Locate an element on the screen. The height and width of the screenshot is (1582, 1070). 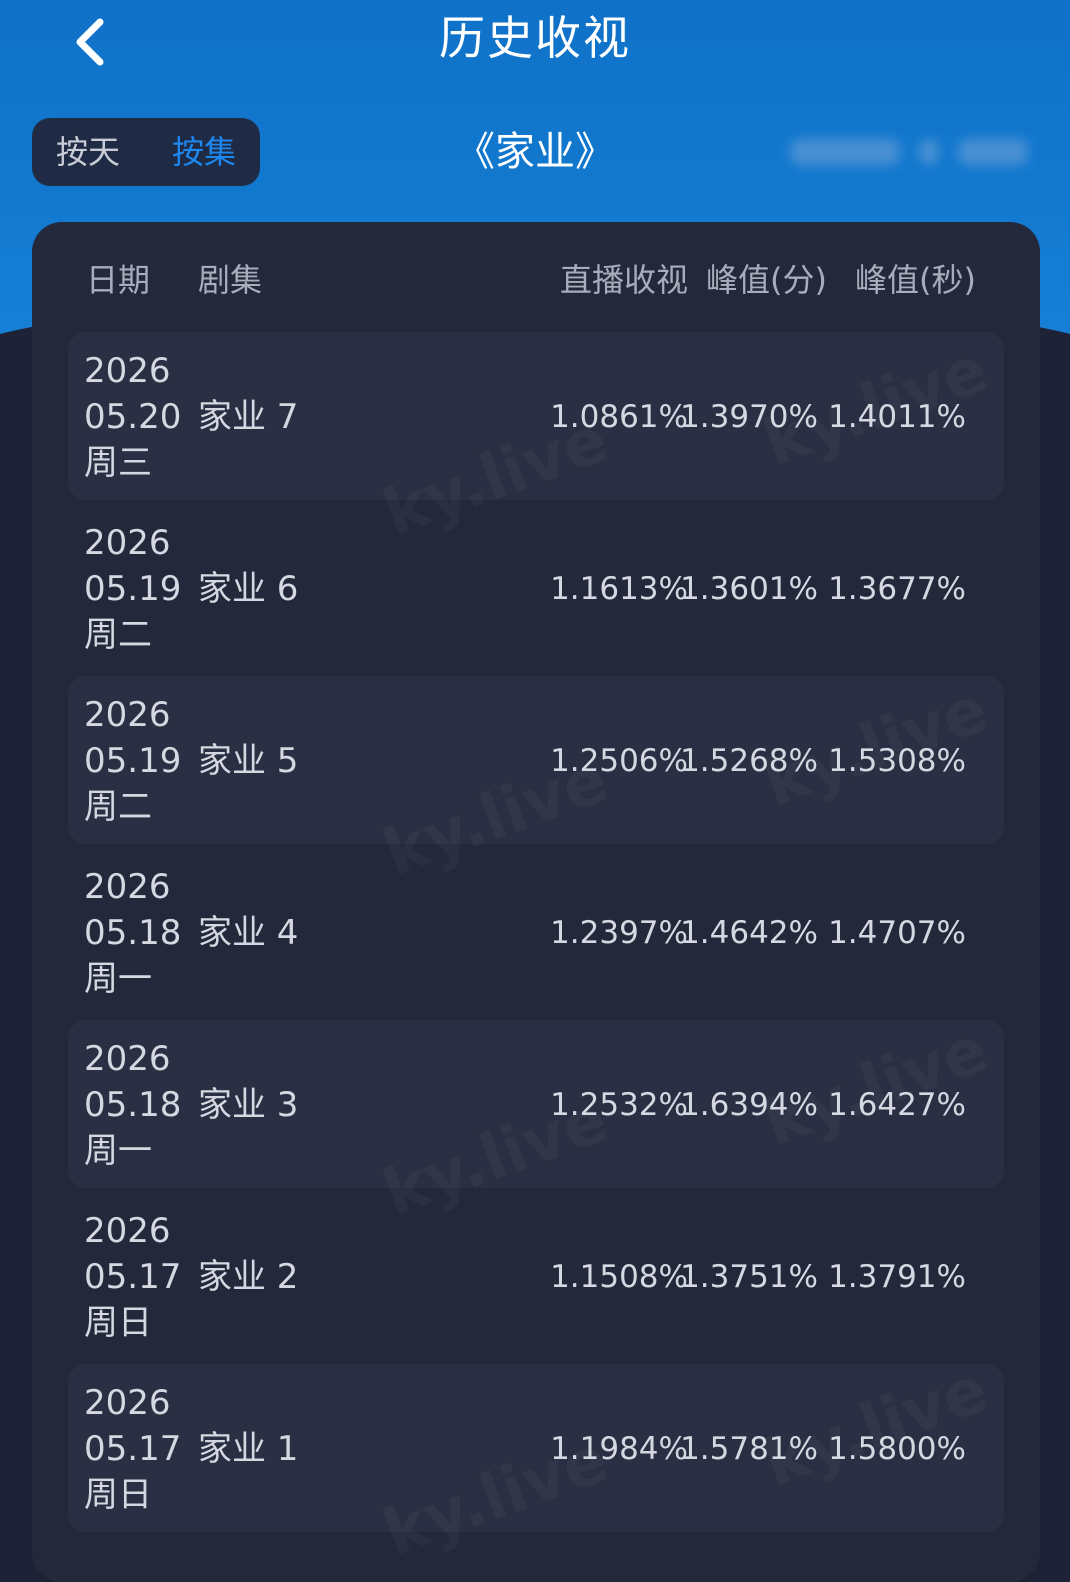
row-peak-min: 1.4642% is located at coordinates (749, 933).